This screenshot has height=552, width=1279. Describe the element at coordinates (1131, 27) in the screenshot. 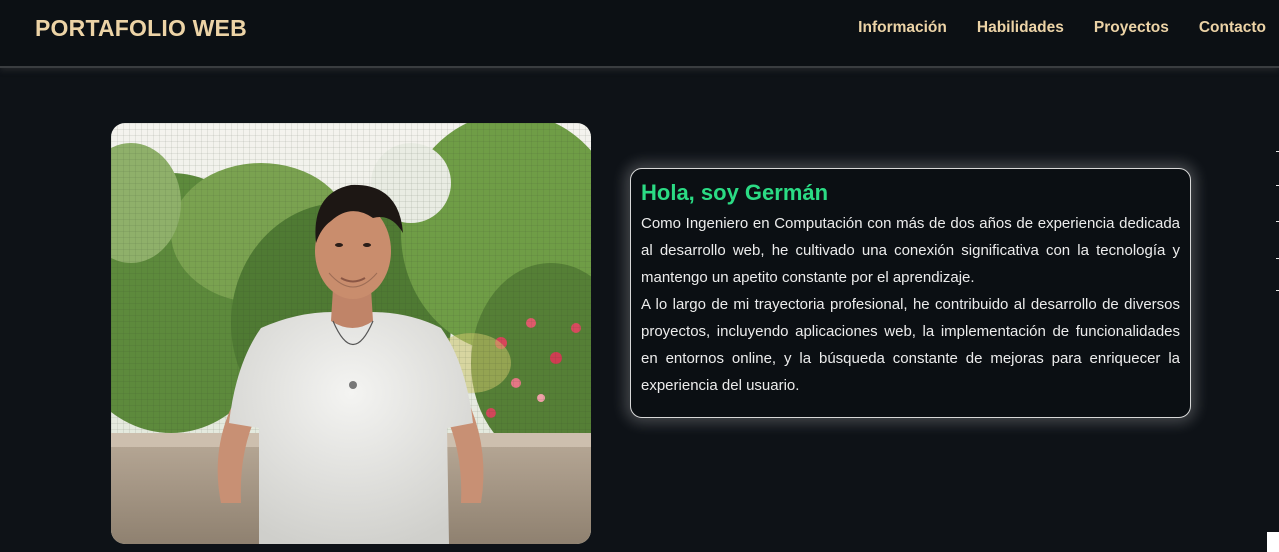

I see `nav-link-proyectos: Proyectos` at that location.